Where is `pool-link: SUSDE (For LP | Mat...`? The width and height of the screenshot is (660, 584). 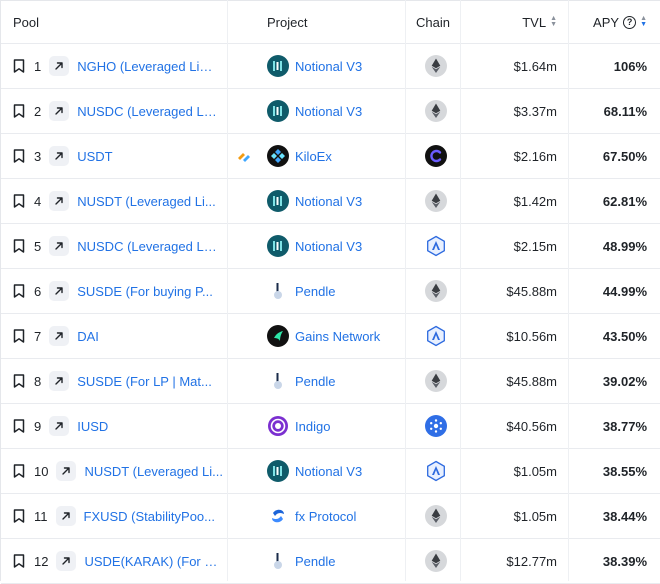 pool-link: SUSDE (For LP | Mat... is located at coordinates (144, 381).